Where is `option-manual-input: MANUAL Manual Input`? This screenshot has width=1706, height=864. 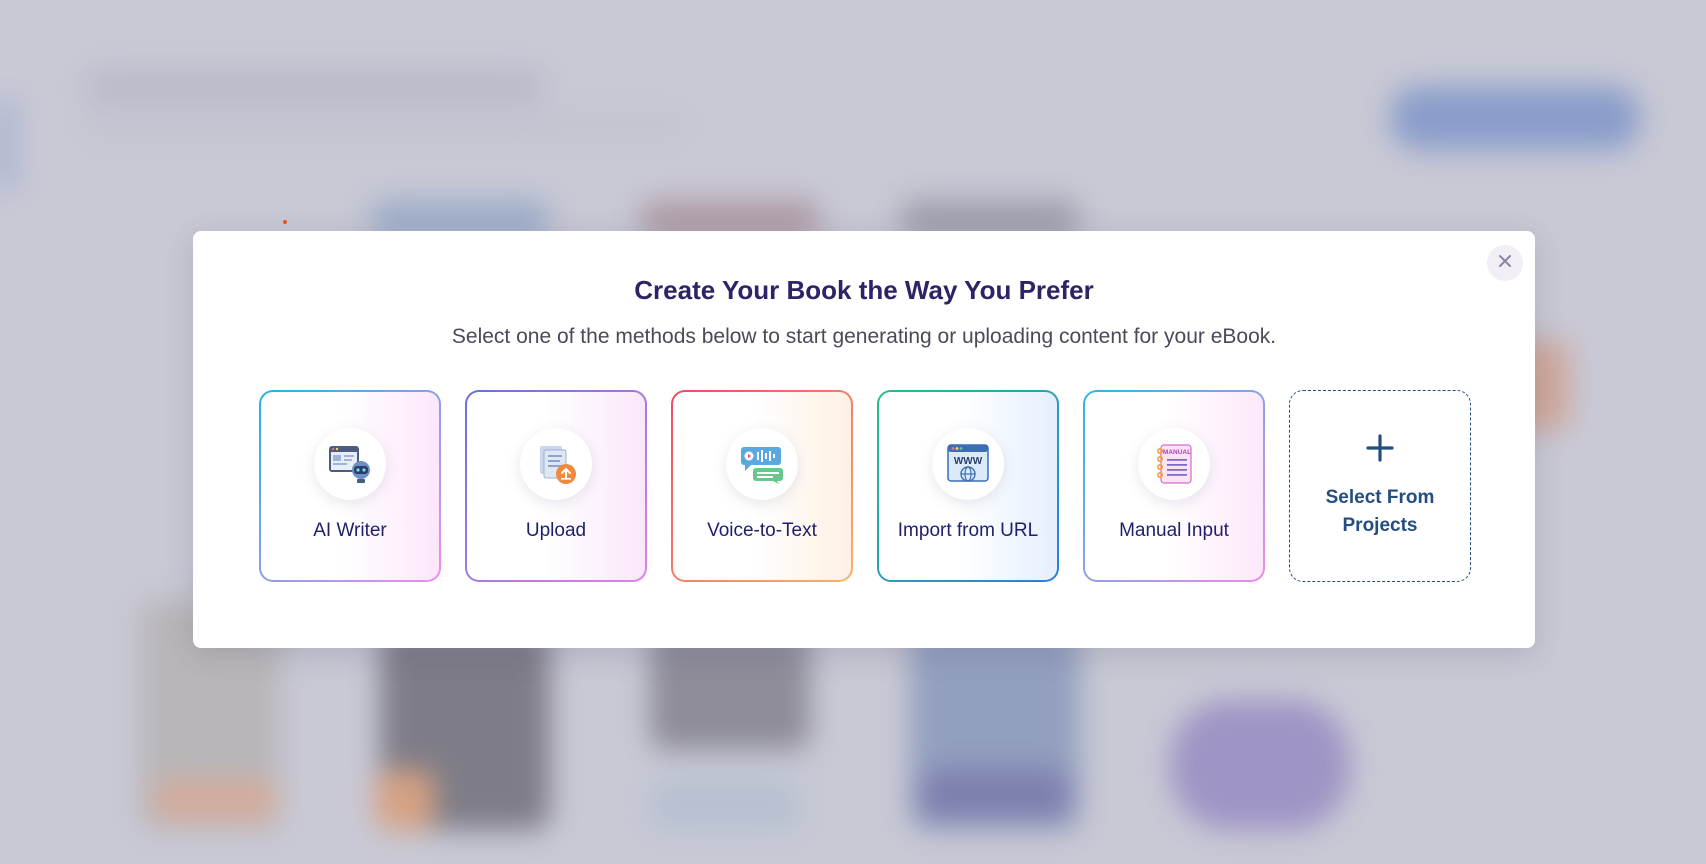
option-manual-input: MANUAL Manual Input is located at coordinates (1174, 486).